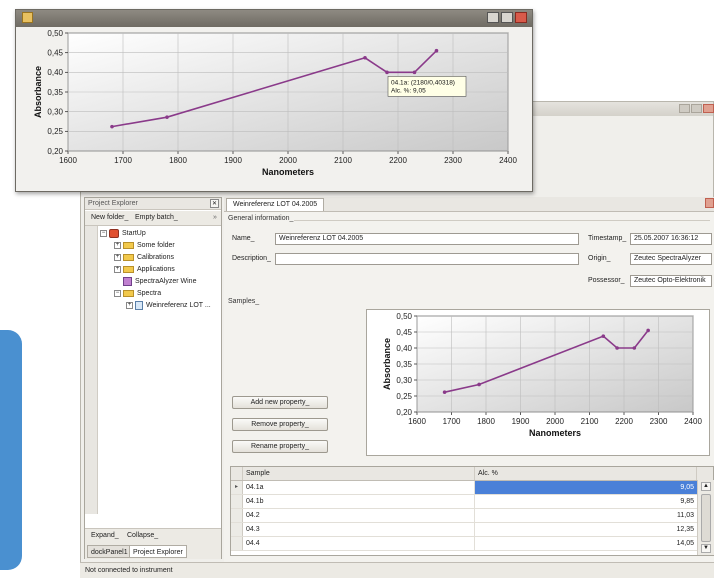 This screenshot has width=714, height=578. Describe the element at coordinates (156, 245) in the screenshot. I see `tree-item-label: Some folder` at that location.